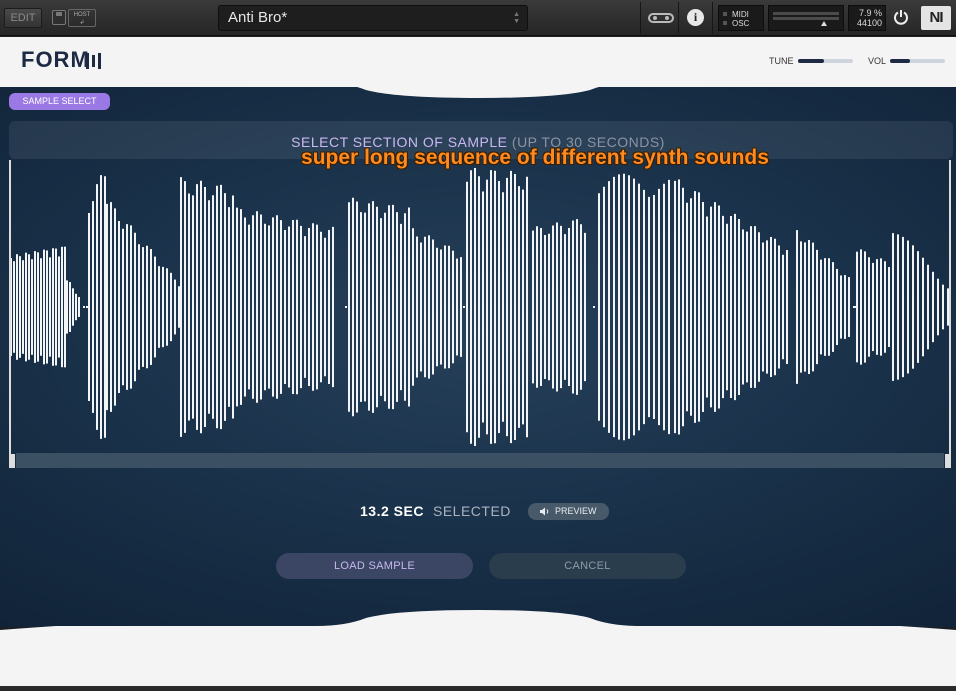  I want to click on selection-start-handle, so click(12, 314).